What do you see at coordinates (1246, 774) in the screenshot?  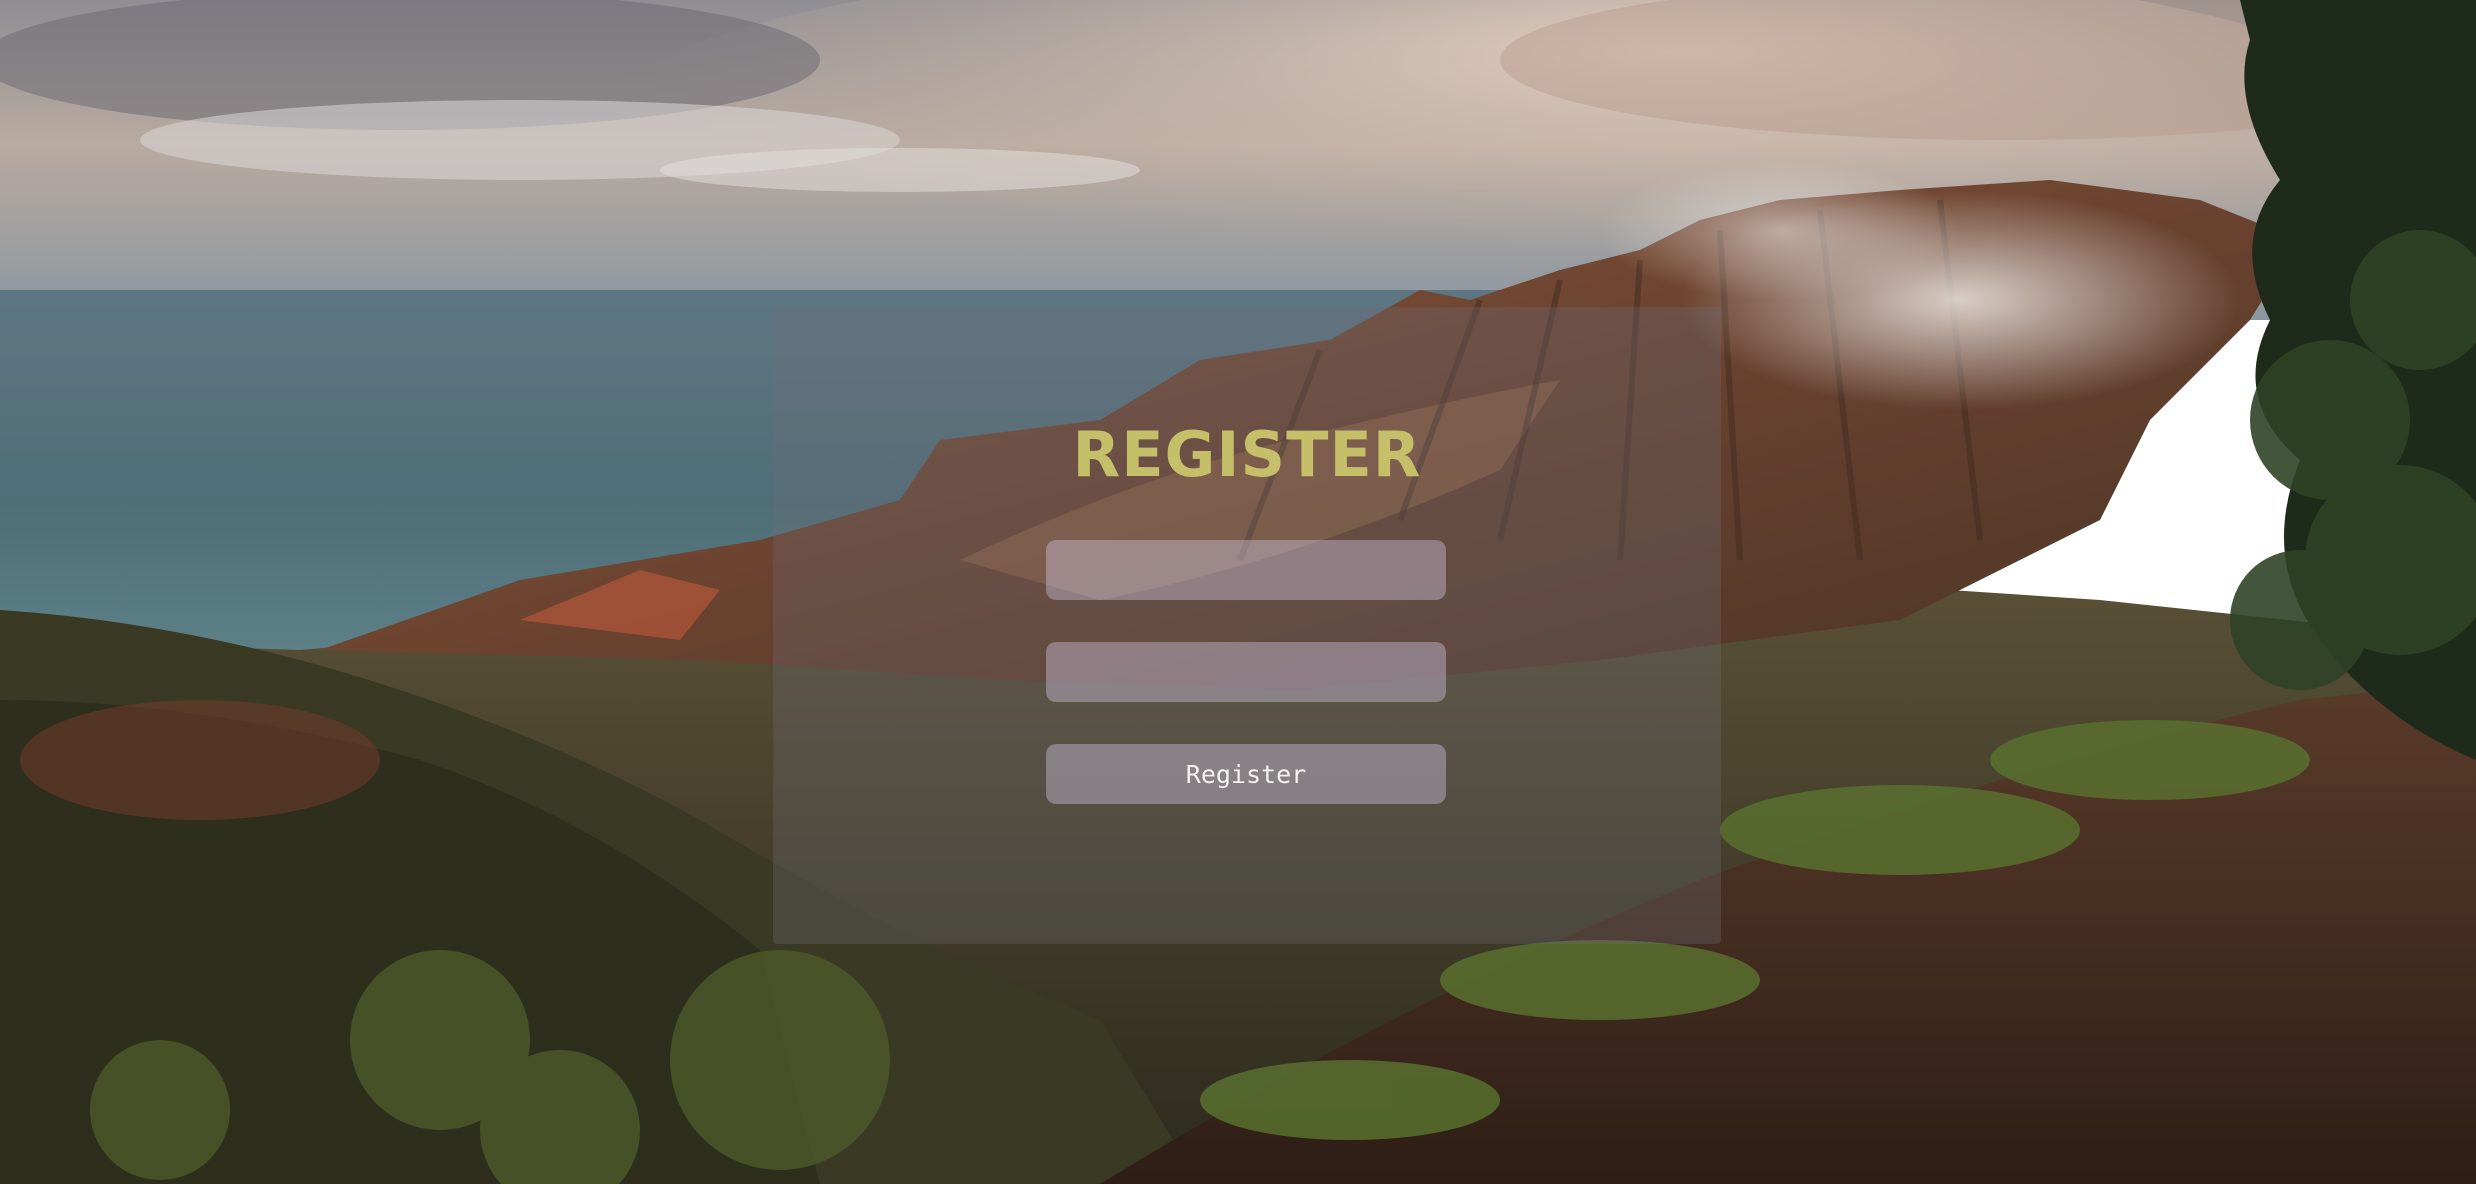 I see `register-button: Register` at bounding box center [1246, 774].